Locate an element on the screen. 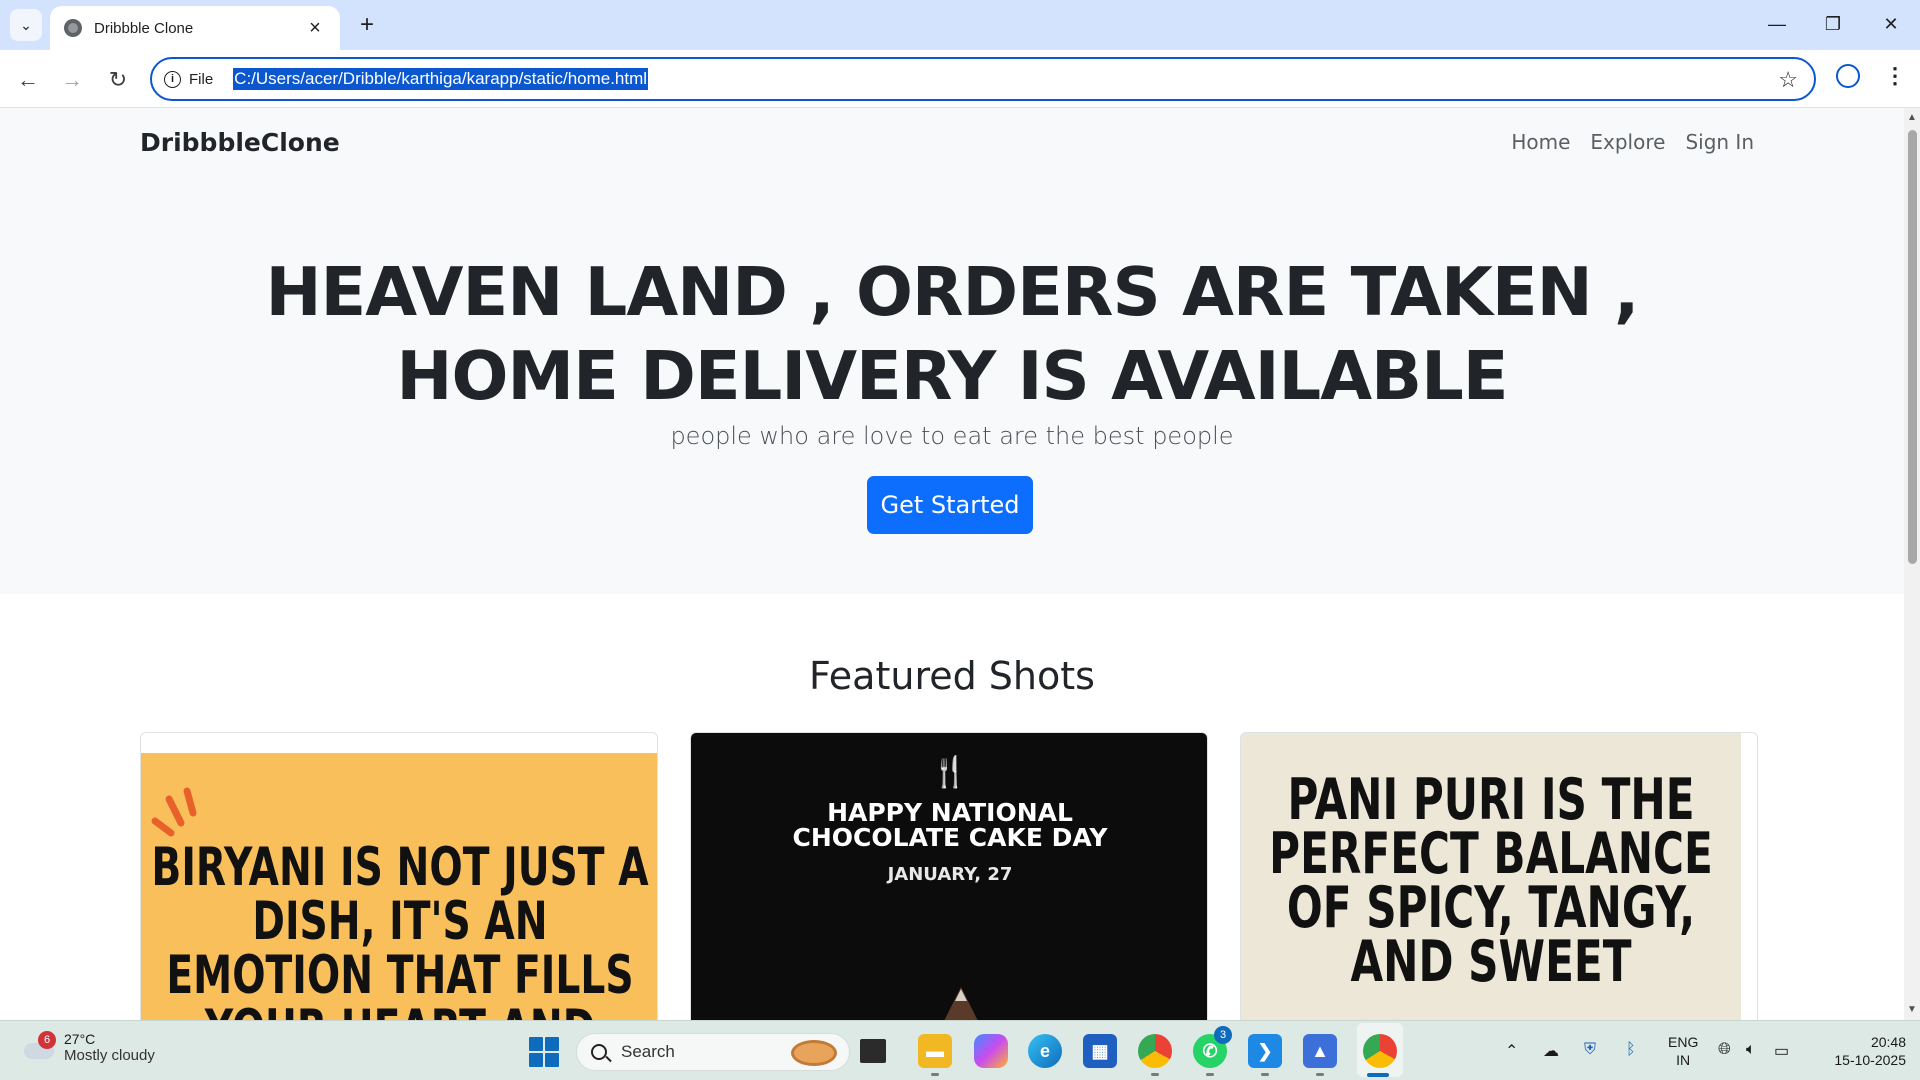  scroll-up-icon: ▲ is located at coordinates (1912, 117).